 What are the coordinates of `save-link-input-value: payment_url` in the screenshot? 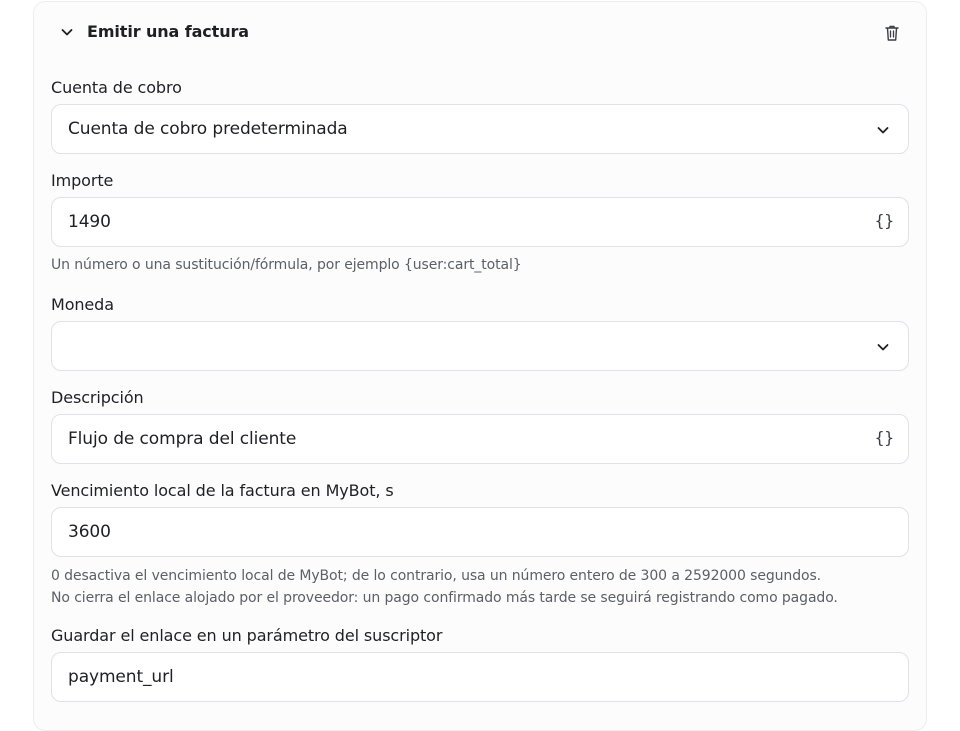 It's located at (121, 677).